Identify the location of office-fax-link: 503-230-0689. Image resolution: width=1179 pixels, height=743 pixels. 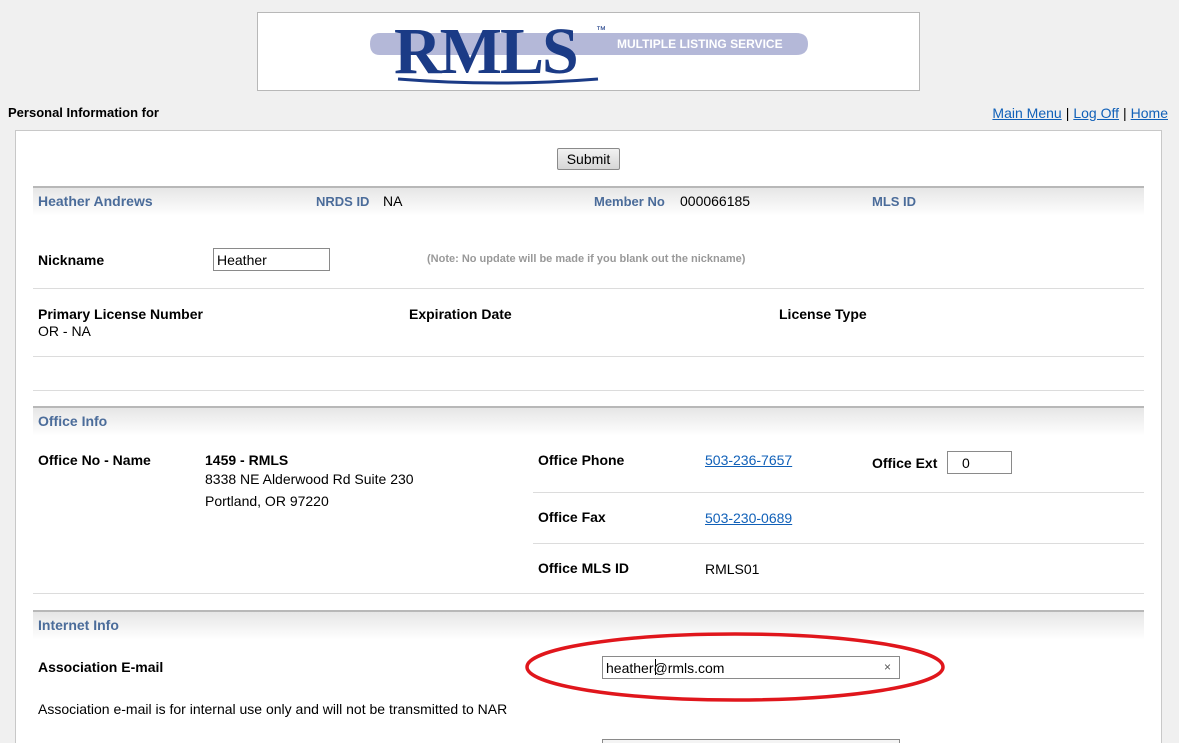
(748, 518).